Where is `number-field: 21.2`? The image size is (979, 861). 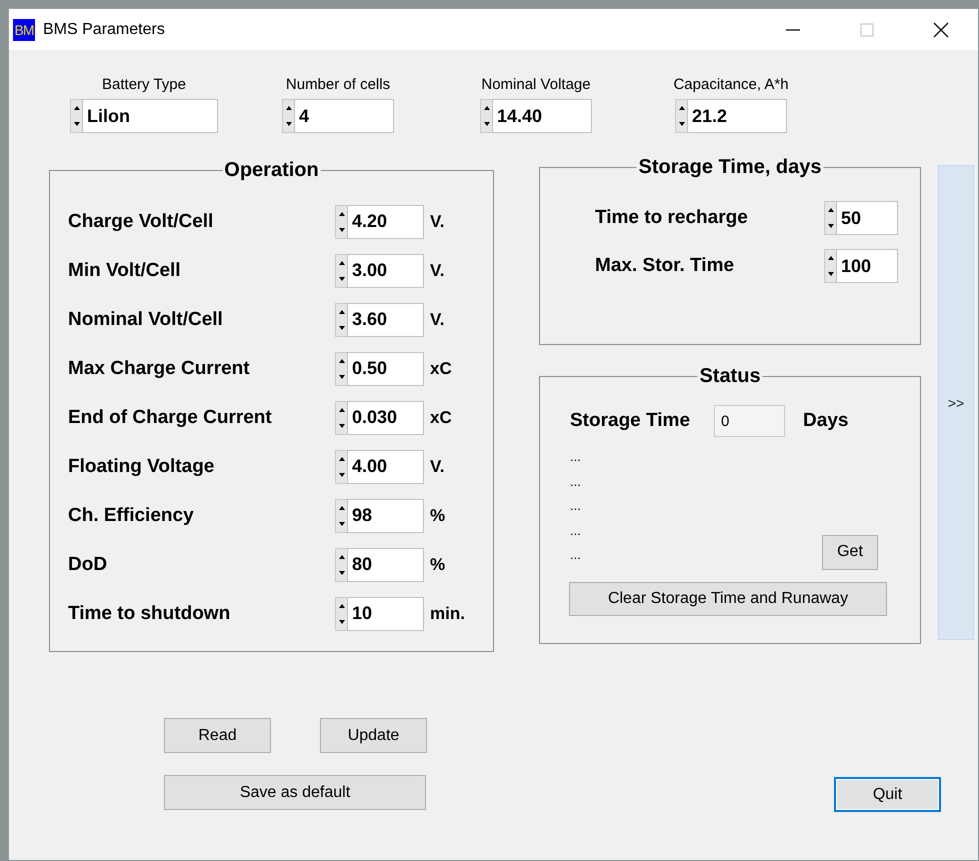 number-field: 21.2 is located at coordinates (737, 116).